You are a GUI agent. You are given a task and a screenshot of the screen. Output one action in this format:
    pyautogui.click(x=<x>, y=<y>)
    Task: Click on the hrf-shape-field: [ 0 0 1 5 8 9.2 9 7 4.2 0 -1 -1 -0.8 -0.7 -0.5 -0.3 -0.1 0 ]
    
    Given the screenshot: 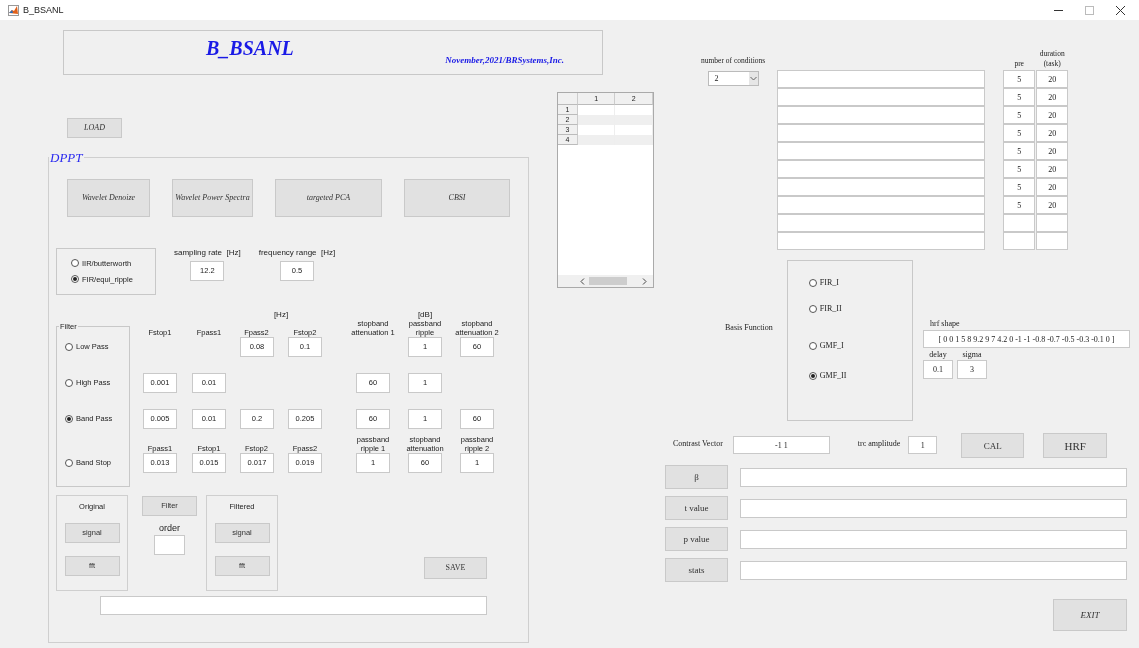 What is the action you would take?
    pyautogui.click(x=1026, y=339)
    